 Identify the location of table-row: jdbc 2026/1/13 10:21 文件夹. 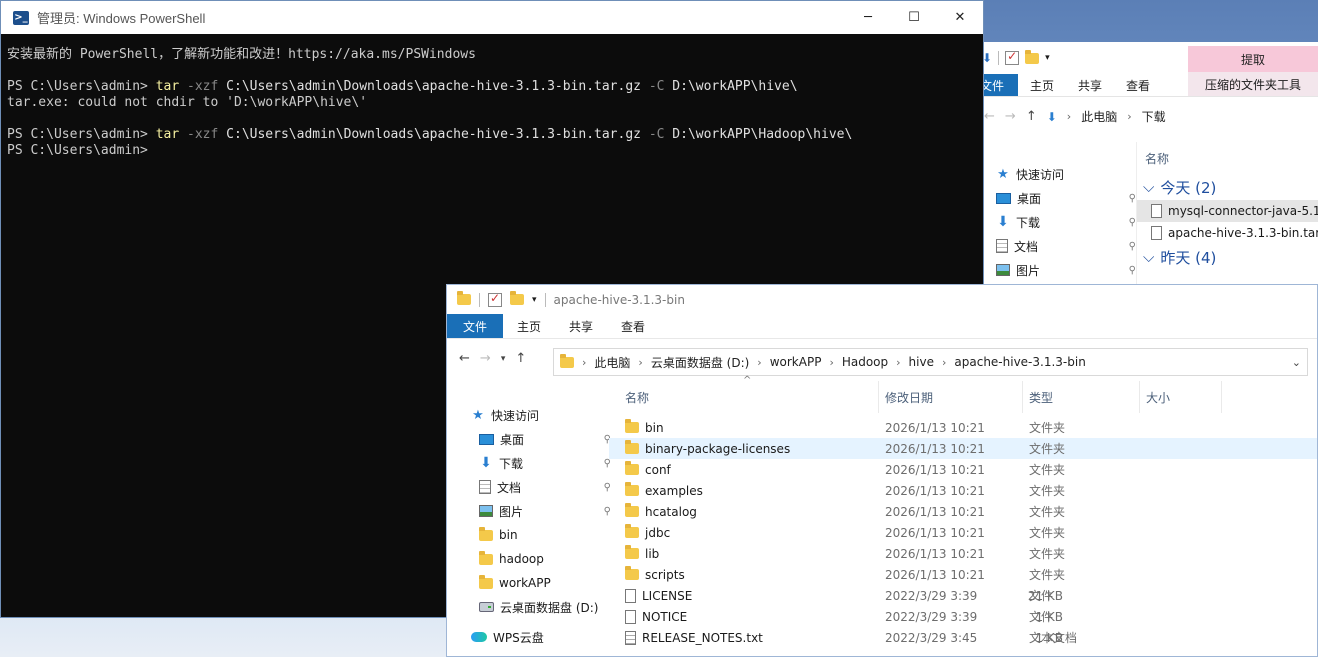
(963, 532).